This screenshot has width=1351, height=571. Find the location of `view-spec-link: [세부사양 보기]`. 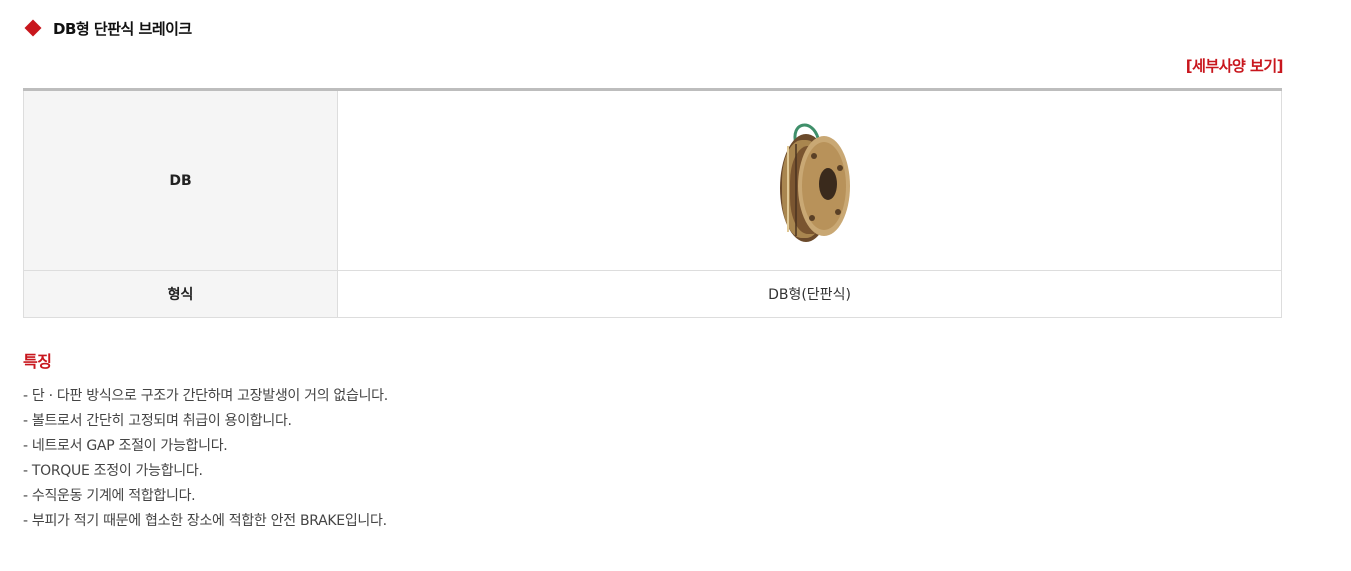

view-spec-link: [세부사양 보기] is located at coordinates (1235, 65).